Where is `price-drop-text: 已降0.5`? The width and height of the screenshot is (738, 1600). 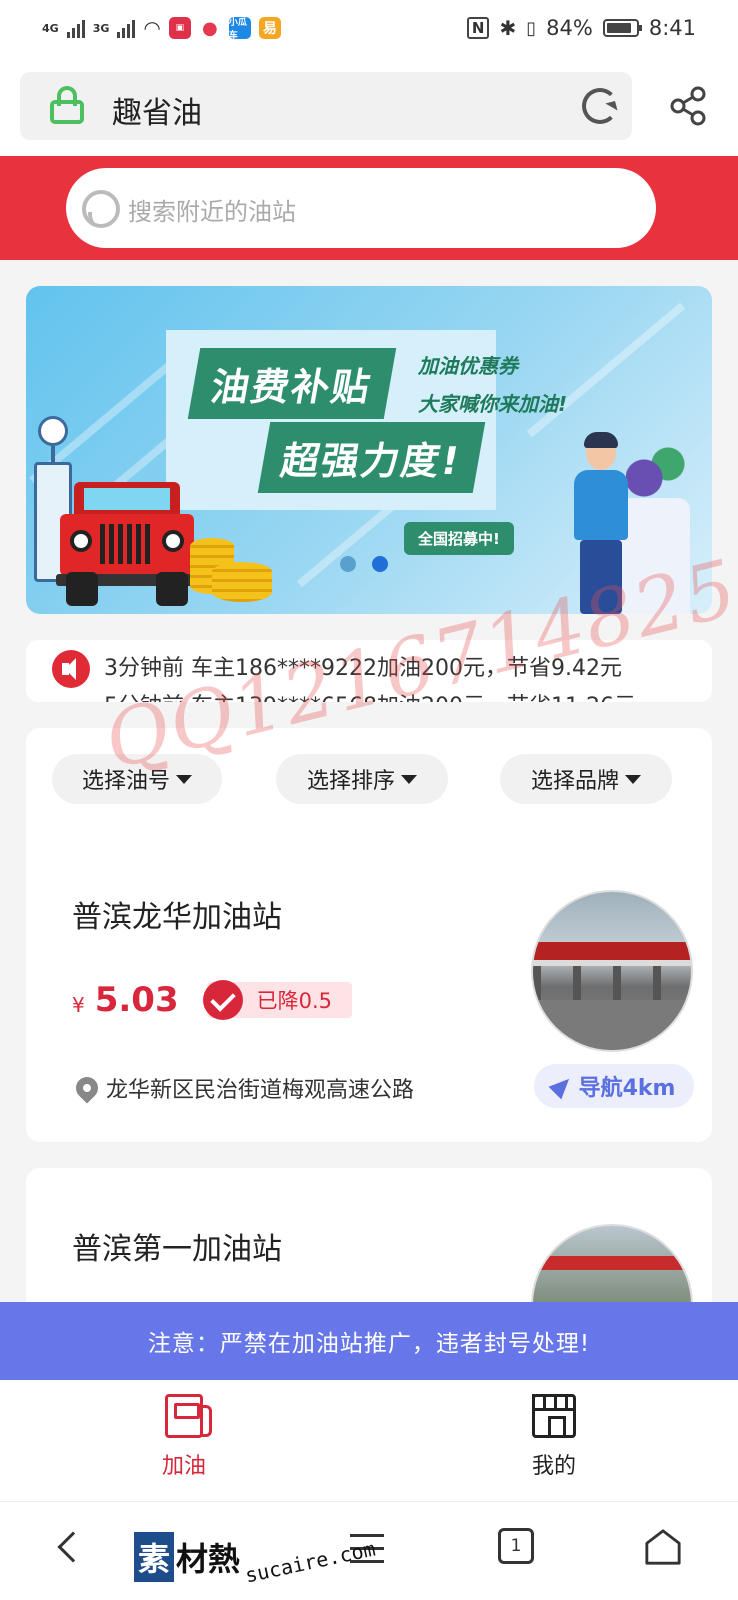 price-drop-text: 已降0.5 is located at coordinates (294, 1001).